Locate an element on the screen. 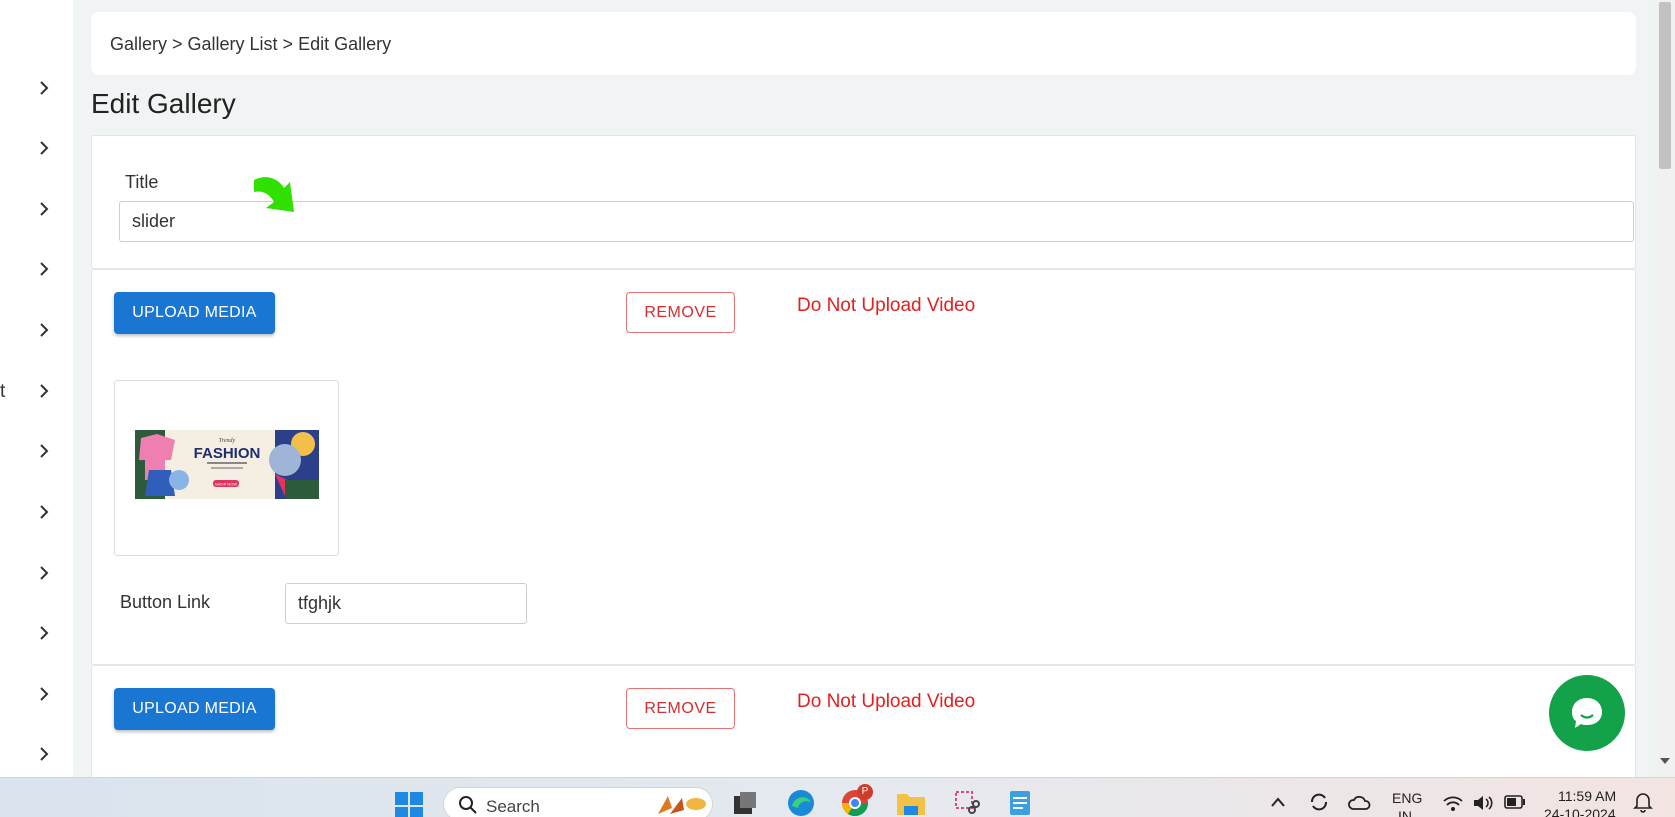  banner-title-text: FASHION is located at coordinates (227, 453).